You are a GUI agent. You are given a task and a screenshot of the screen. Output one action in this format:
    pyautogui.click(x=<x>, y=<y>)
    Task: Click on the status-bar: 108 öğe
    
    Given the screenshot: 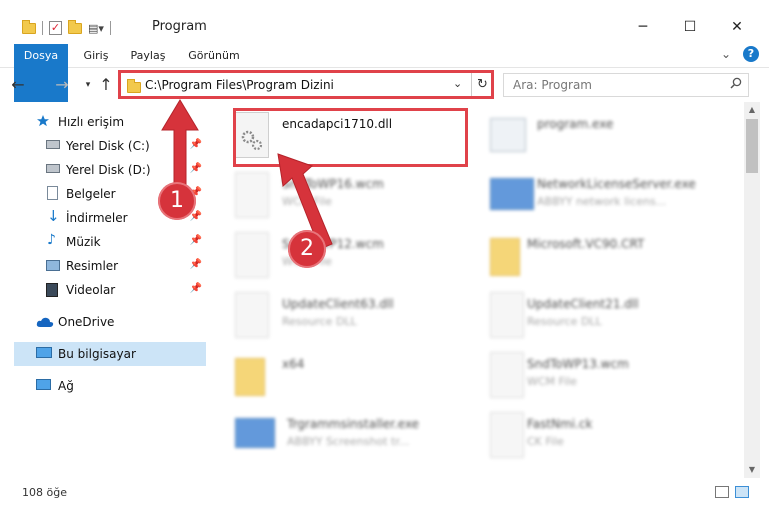 What is the action you would take?
    pyautogui.click(x=384, y=495)
    